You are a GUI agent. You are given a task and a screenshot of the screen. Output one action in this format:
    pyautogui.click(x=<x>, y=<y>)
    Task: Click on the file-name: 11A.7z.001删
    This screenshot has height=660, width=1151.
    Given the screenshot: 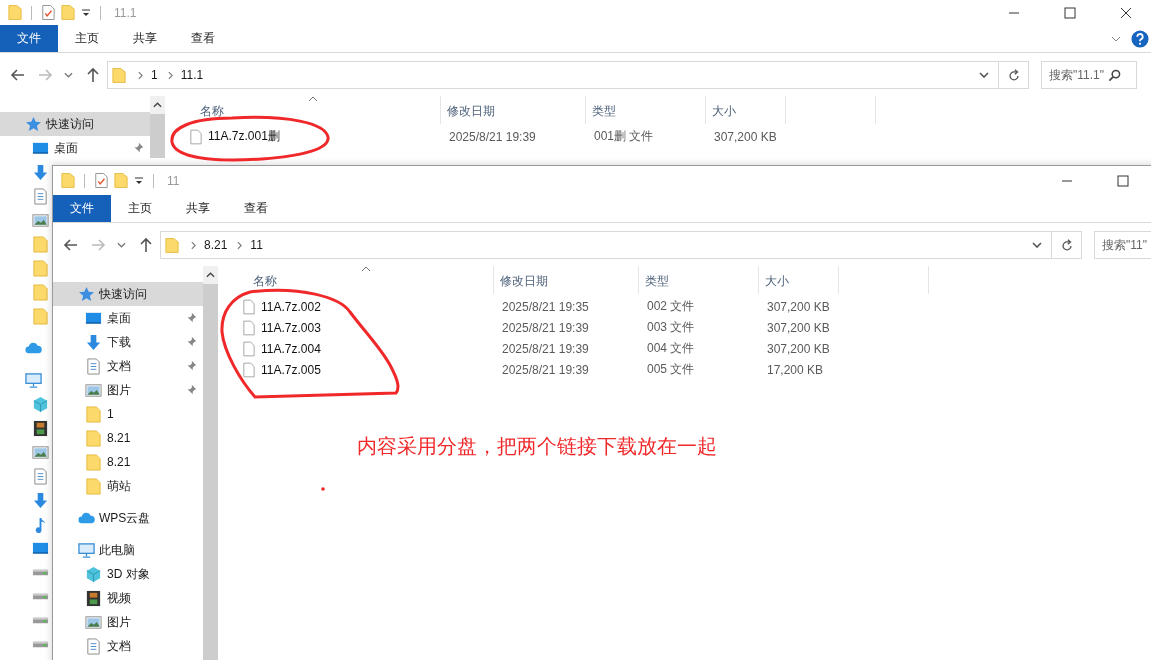 What is the action you would take?
    pyautogui.click(x=244, y=136)
    